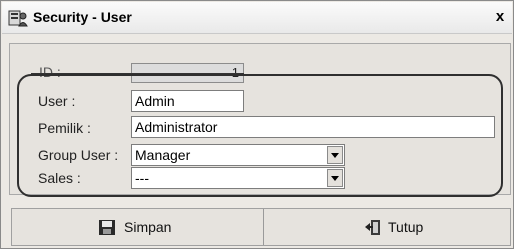 The image size is (514, 249). I want to click on window-title: Security - User, so click(82, 17).